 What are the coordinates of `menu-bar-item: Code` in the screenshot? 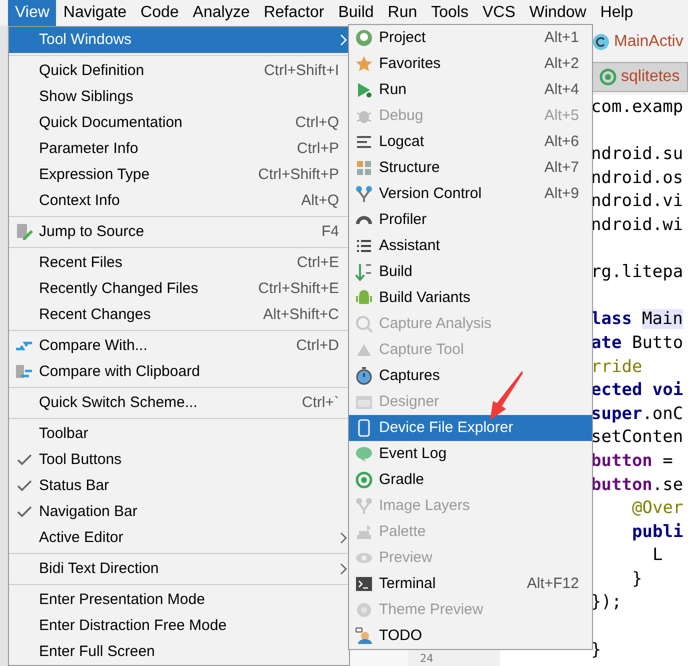 It's located at (160, 13).